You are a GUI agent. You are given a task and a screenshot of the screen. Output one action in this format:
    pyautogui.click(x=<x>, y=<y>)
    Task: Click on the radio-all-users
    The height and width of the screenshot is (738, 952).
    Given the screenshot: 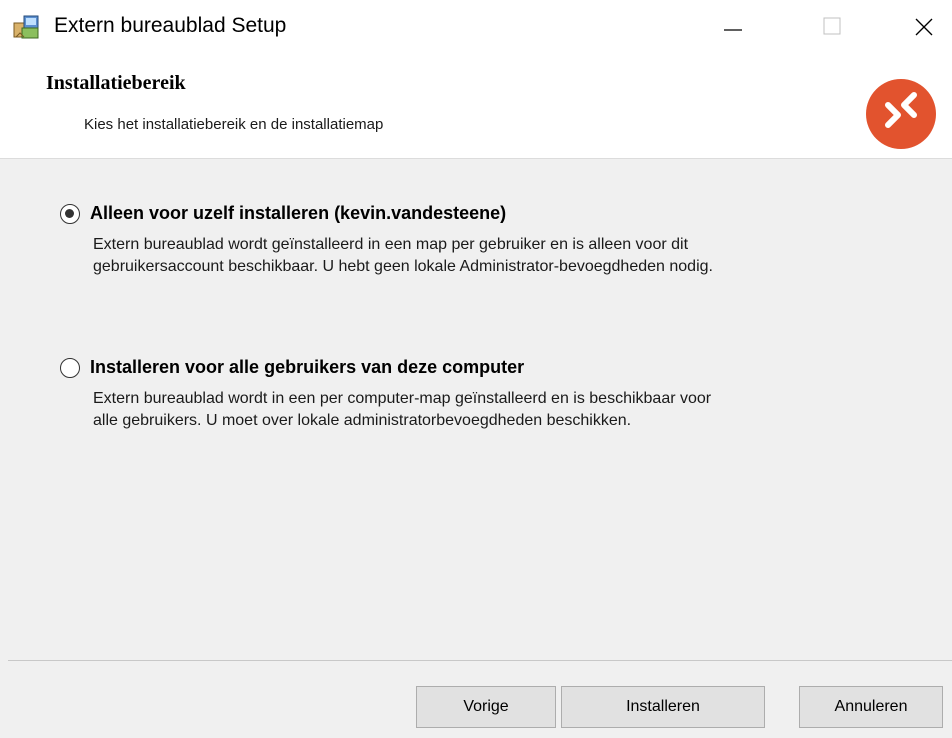 What is the action you would take?
    pyautogui.click(x=70, y=368)
    